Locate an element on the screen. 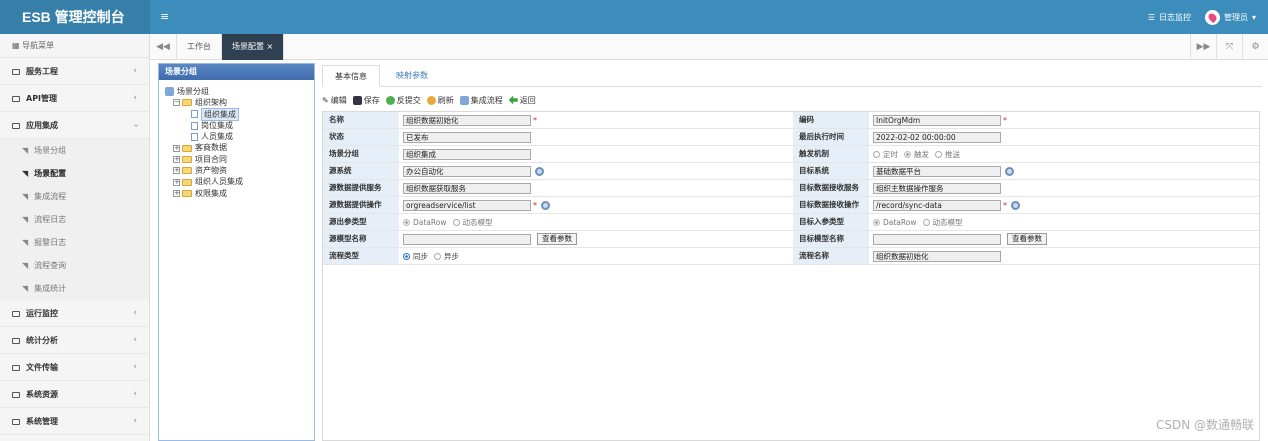  tree-node: + 项目合同 is located at coordinates (239, 159).